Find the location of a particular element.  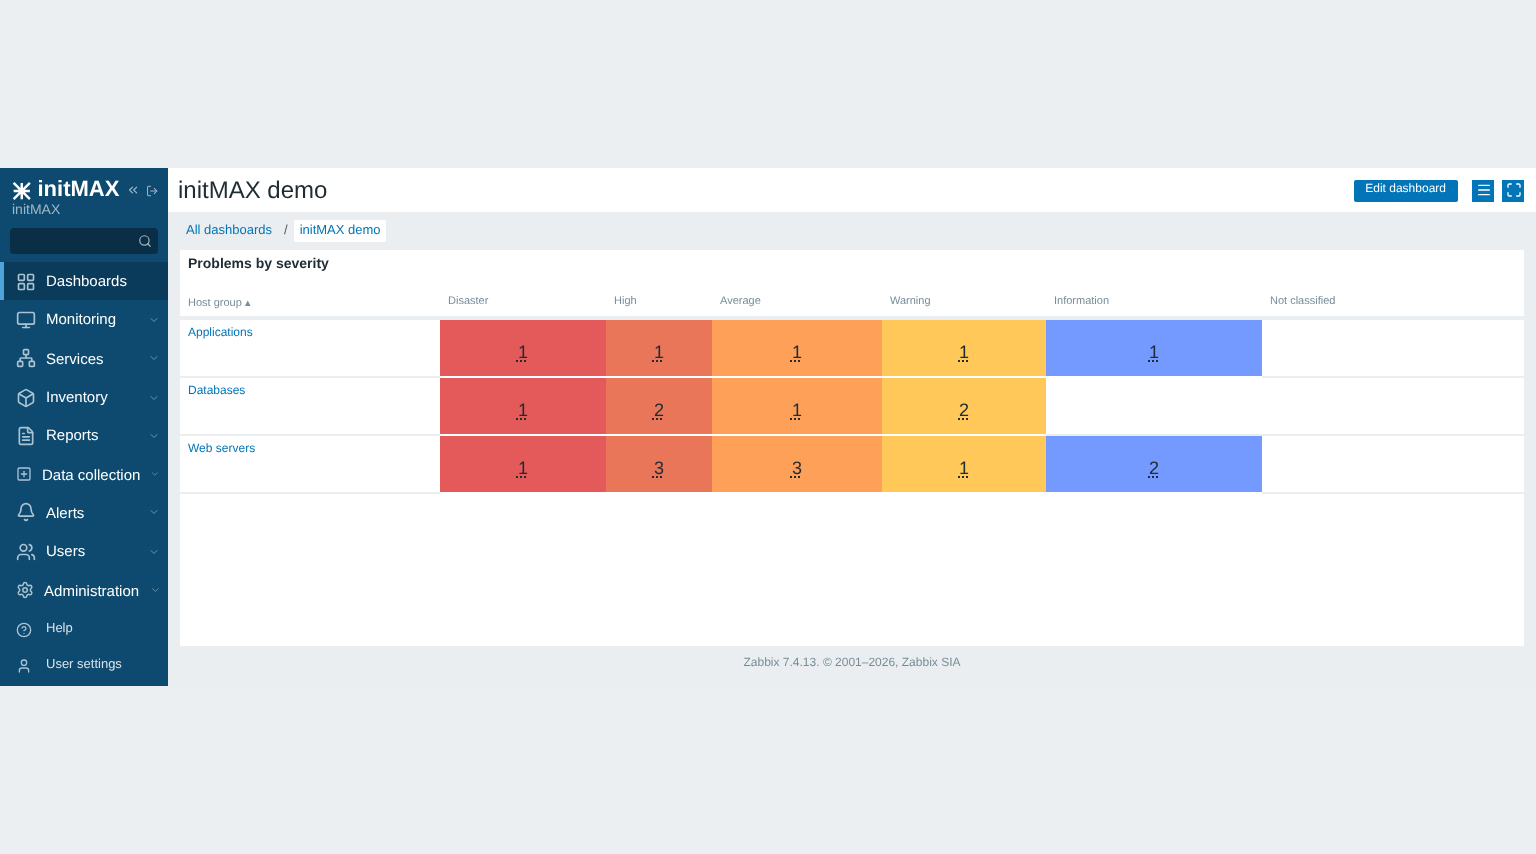

undock-icon is located at coordinates (151, 190).